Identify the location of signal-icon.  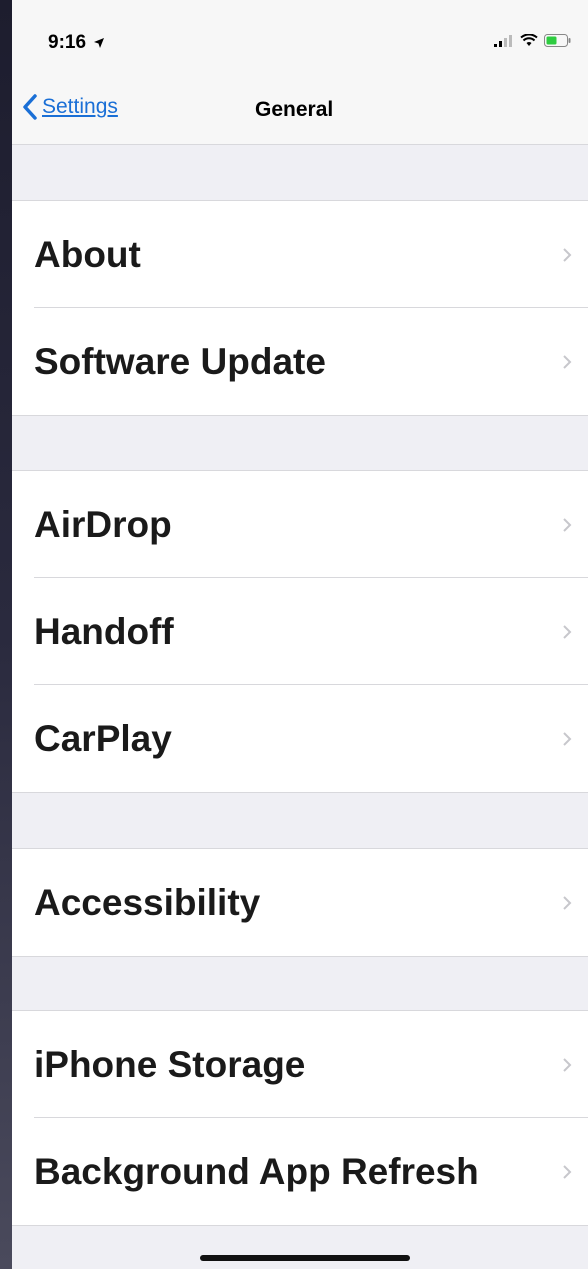
(503, 40).